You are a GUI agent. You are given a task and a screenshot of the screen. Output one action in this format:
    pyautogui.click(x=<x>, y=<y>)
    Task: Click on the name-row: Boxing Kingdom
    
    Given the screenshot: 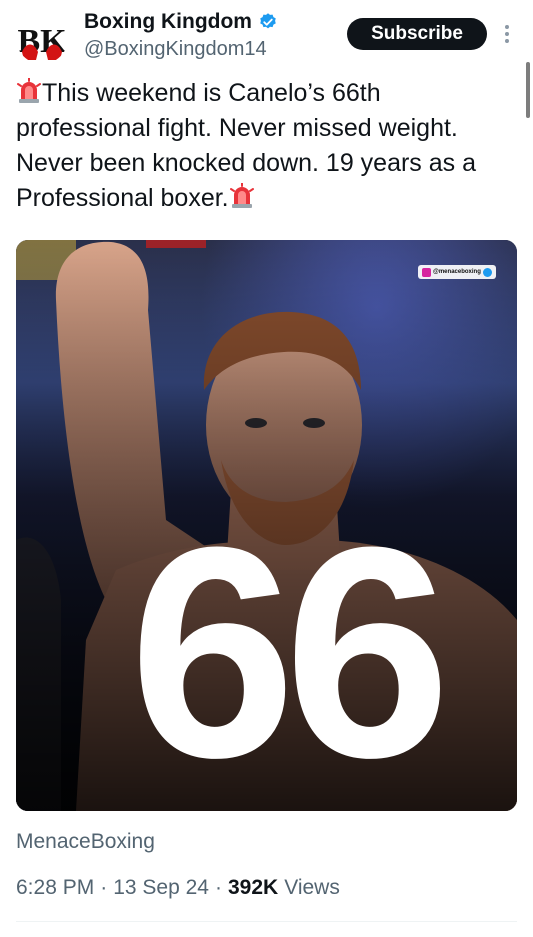 What is the action you would take?
    pyautogui.click(x=181, y=22)
    